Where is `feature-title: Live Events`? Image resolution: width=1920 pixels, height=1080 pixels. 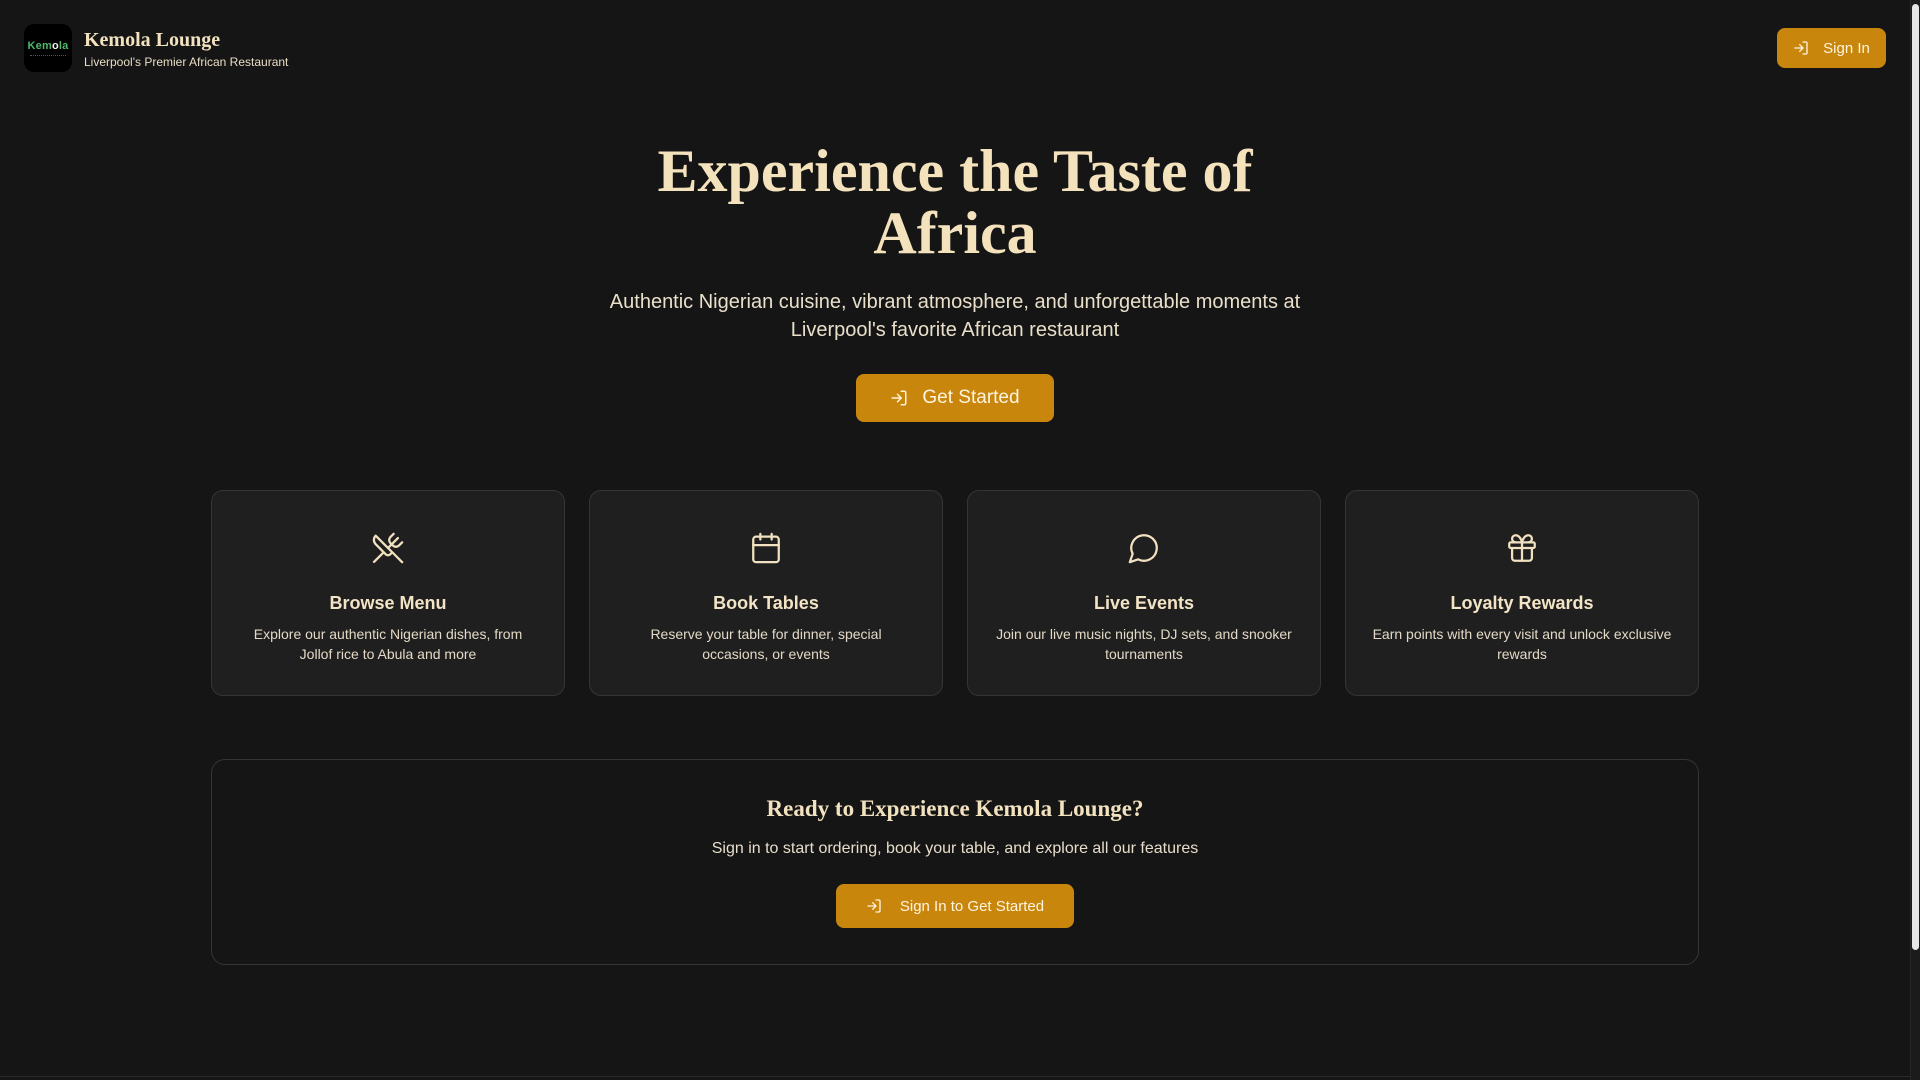 feature-title: Live Events is located at coordinates (1144, 603).